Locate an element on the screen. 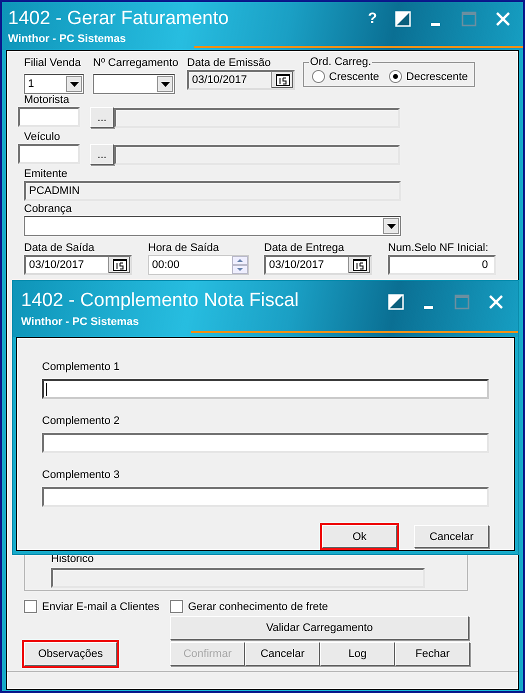  group-title: Ord. Carreg. is located at coordinates (340, 62).